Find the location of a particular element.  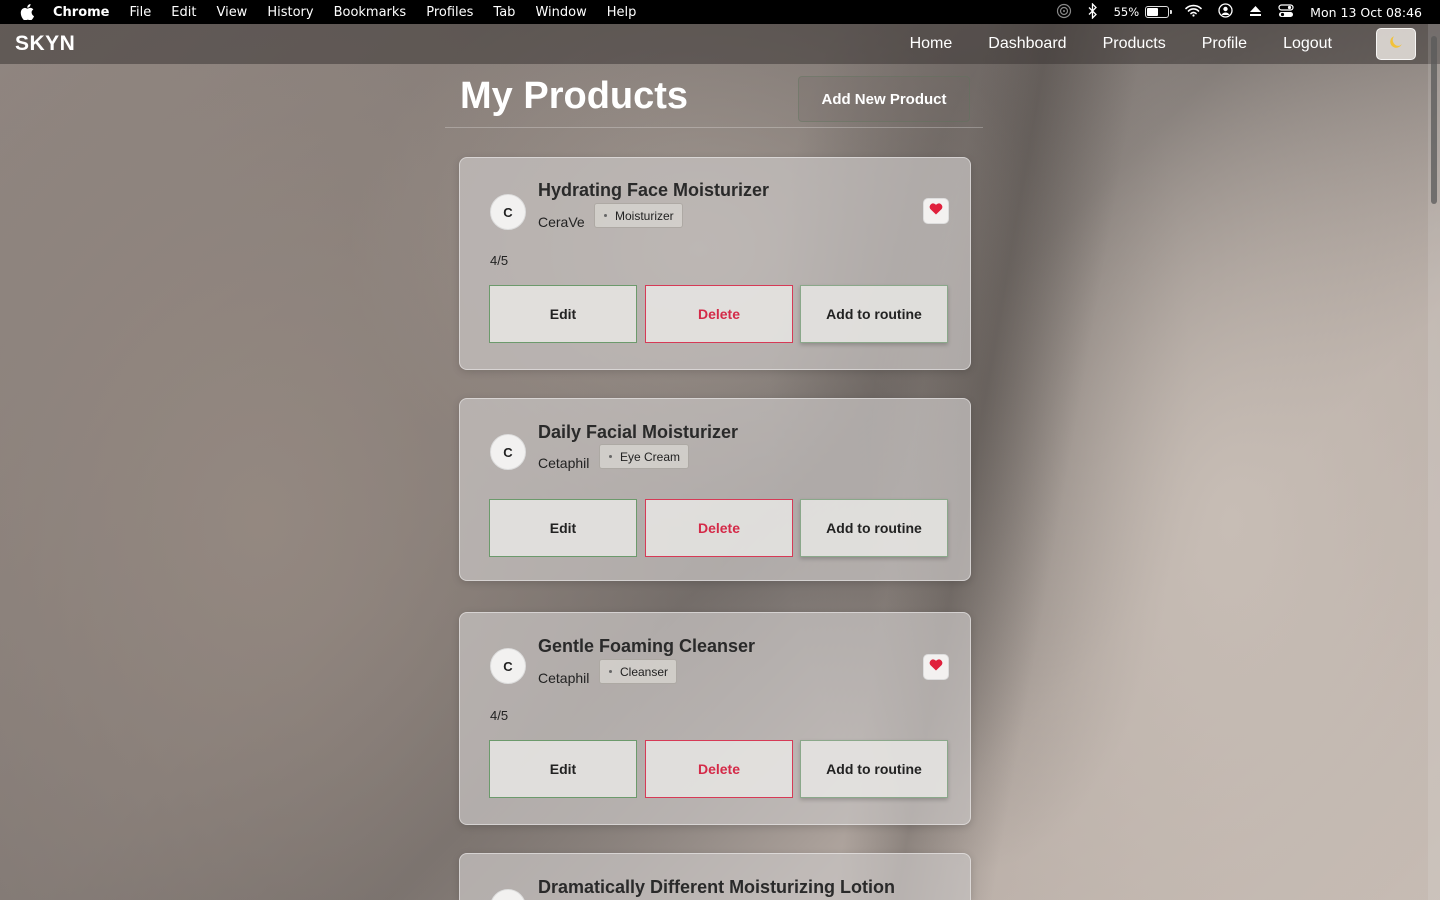

menu-view: View is located at coordinates (231, 12).